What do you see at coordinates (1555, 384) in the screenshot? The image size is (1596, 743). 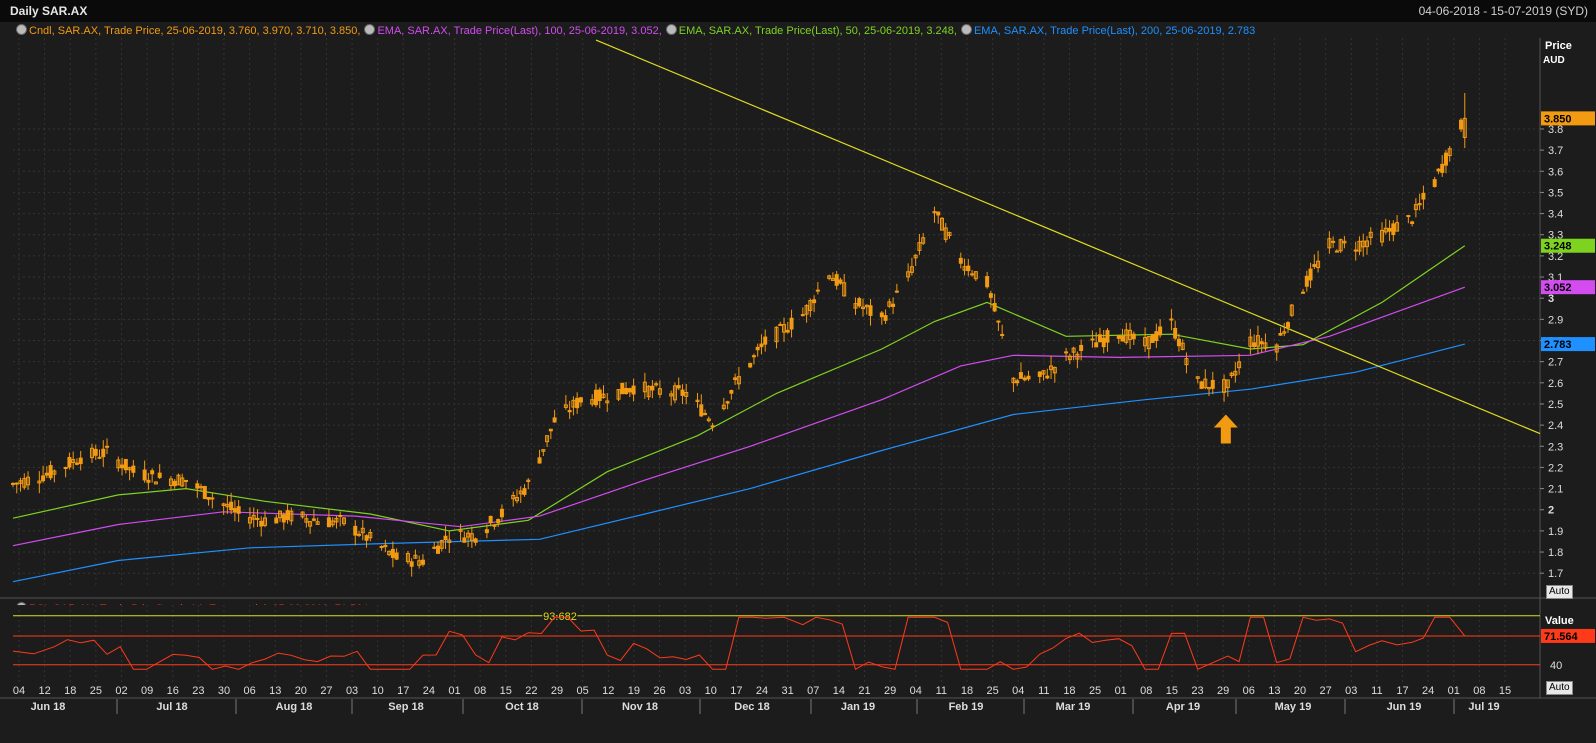 I see `y-tick-label: 2.6` at bounding box center [1555, 384].